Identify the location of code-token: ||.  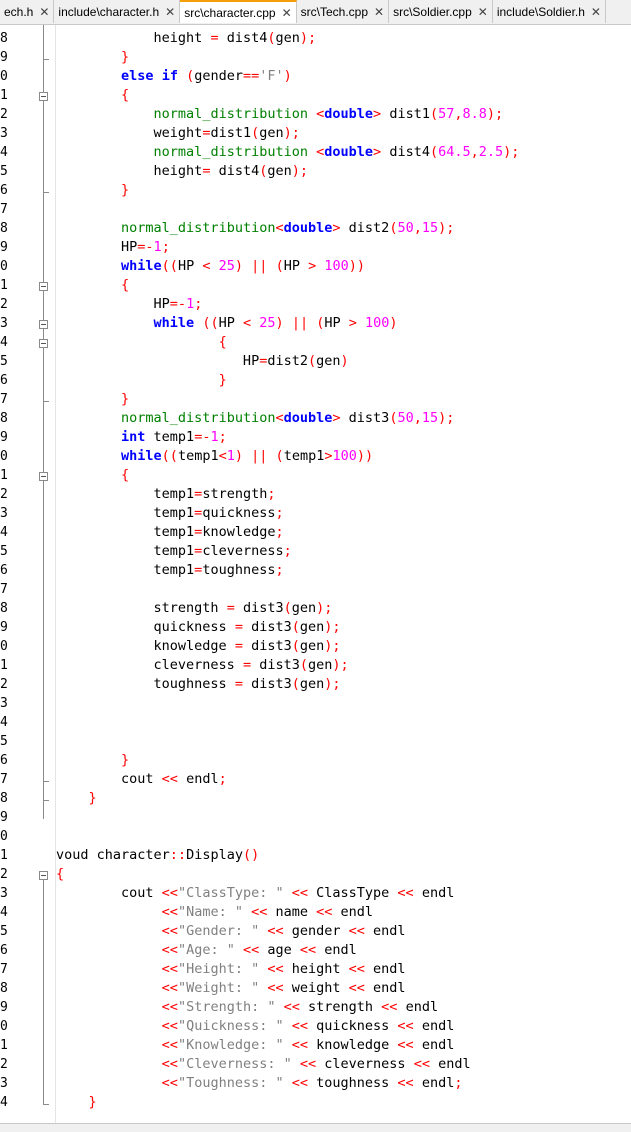
(300, 323).